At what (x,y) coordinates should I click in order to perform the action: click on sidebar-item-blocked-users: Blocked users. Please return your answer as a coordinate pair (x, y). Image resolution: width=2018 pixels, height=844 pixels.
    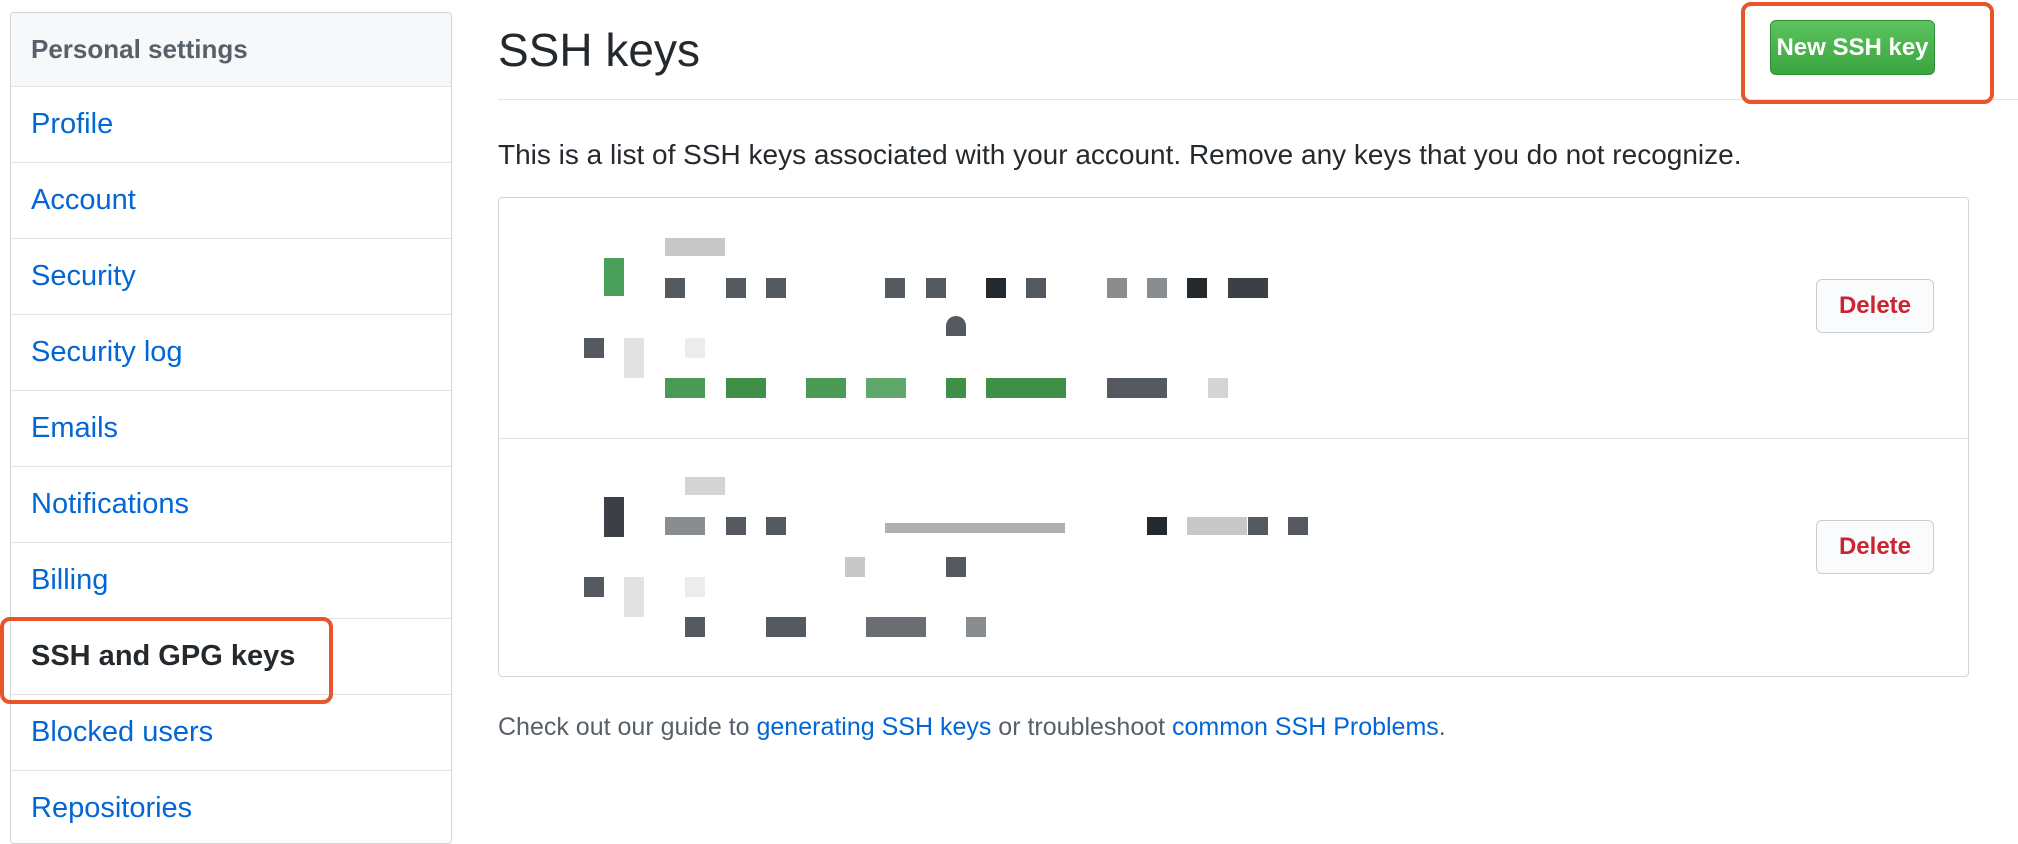
    Looking at the image, I should click on (231, 733).